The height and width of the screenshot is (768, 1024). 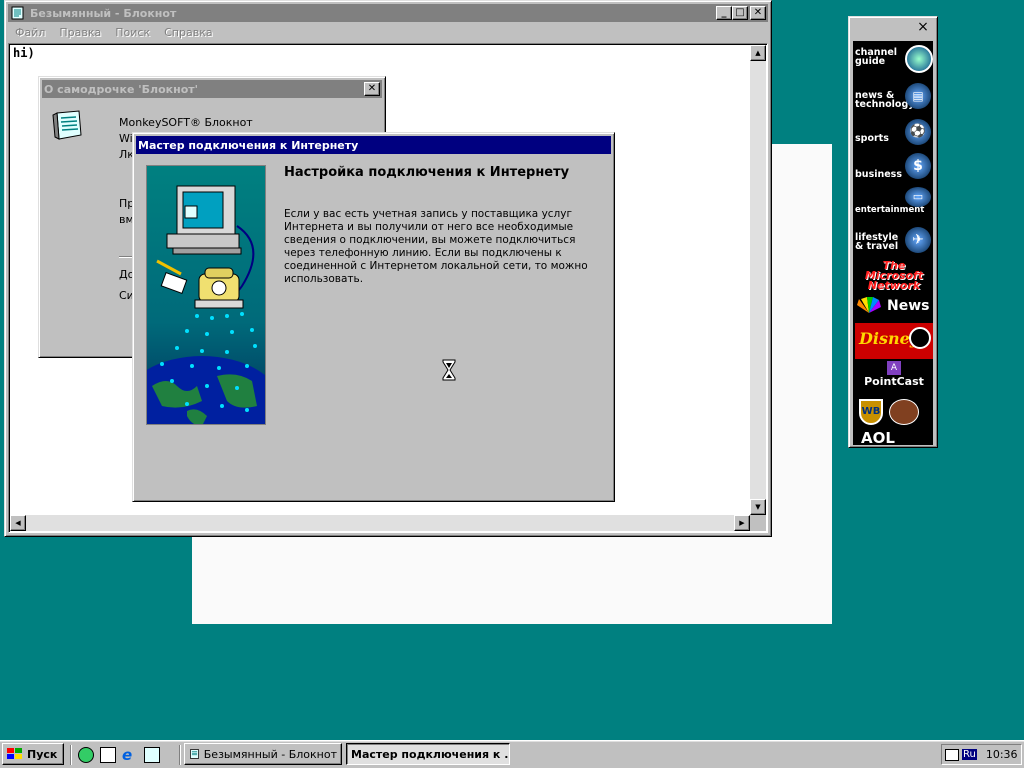 I want to click on menu-edit: Правка, so click(x=80, y=32).